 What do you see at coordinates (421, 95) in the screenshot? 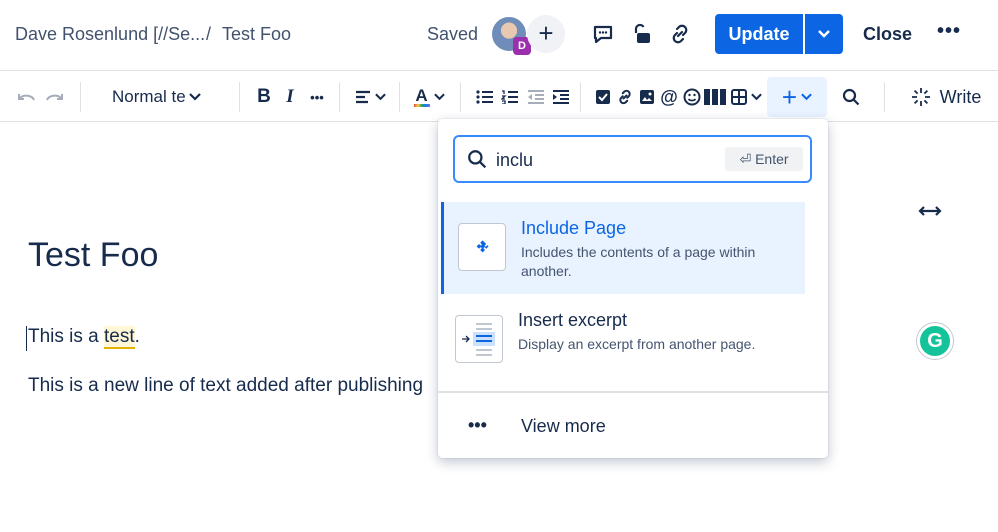
I see `text-color-icon: A` at bounding box center [421, 95].